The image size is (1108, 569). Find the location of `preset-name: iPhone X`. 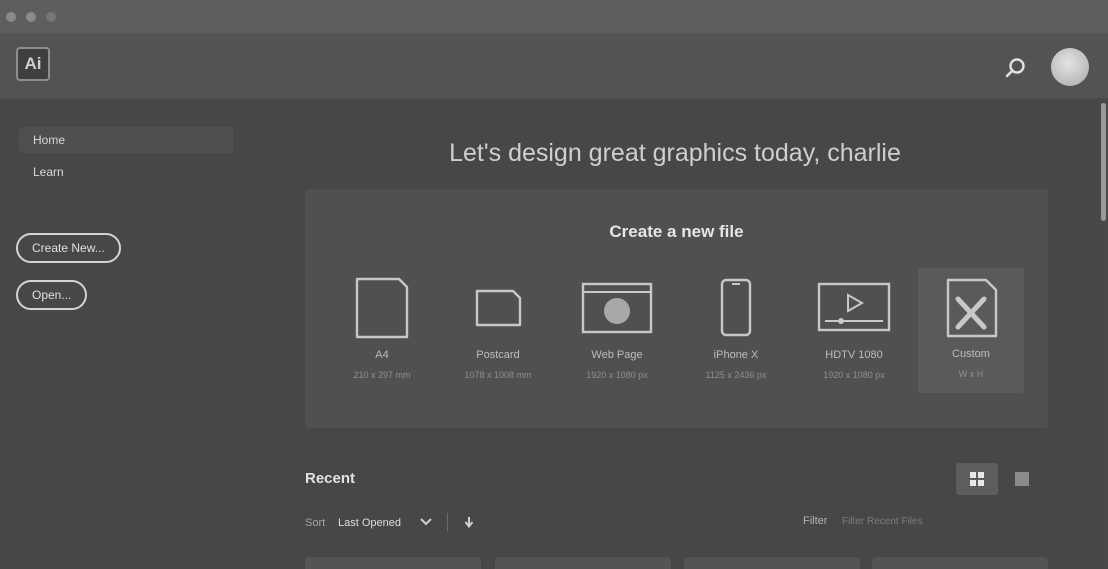

preset-name: iPhone X is located at coordinates (736, 355).